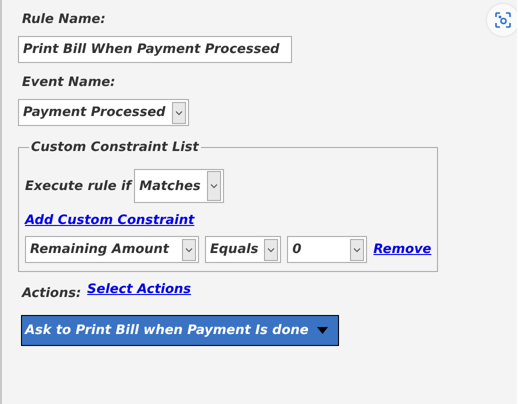  I want to click on capture-button, so click(502, 20).